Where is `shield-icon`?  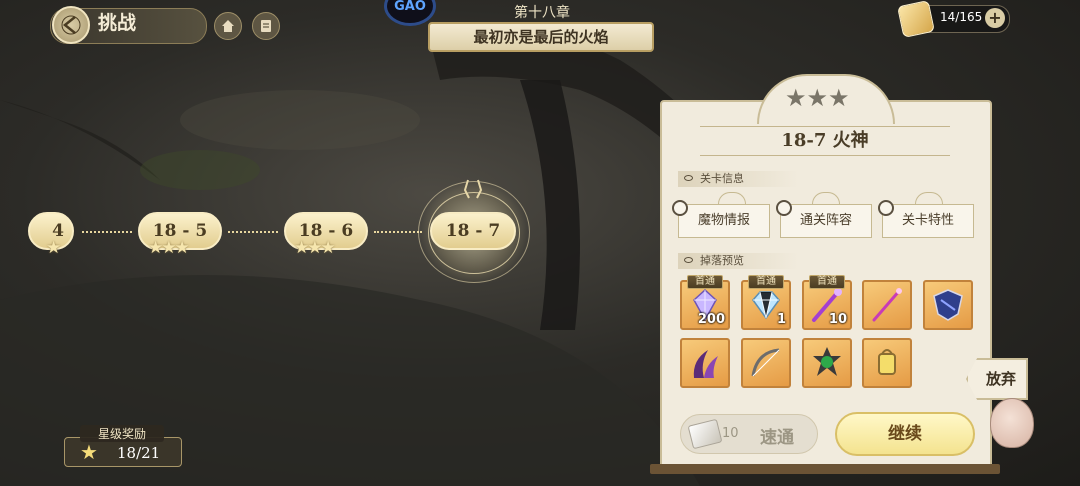 shield-icon is located at coordinates (948, 305).